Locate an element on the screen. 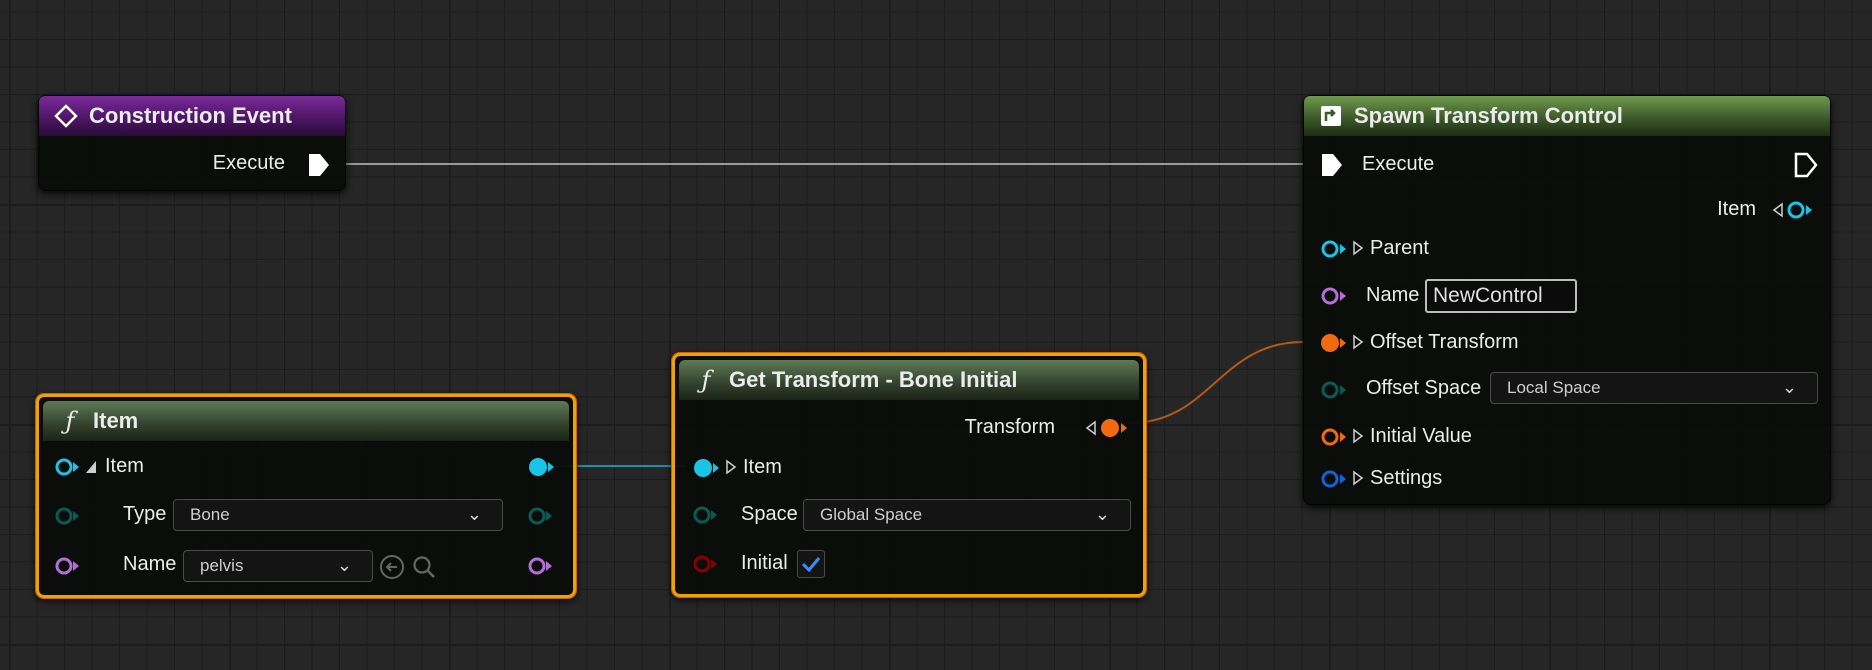  checkmark-icon is located at coordinates (811, 565).